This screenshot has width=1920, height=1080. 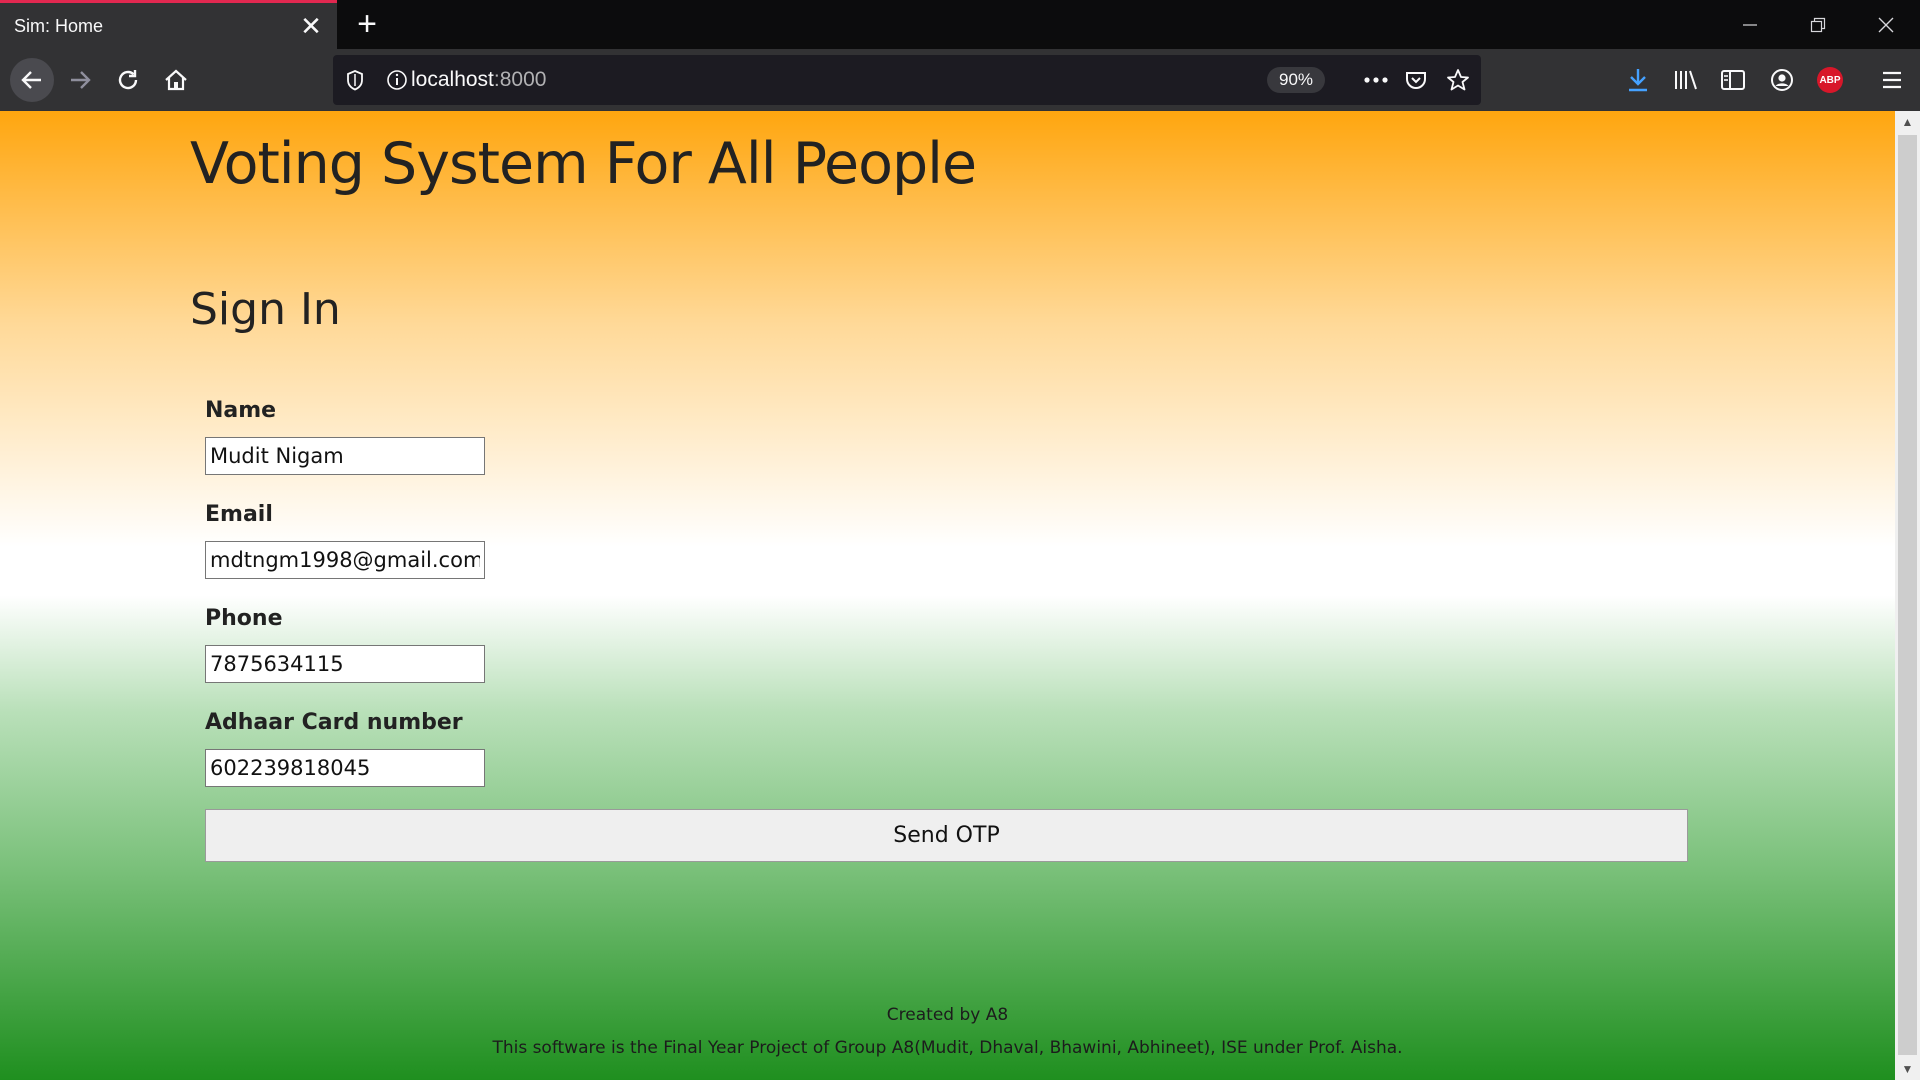 I want to click on url-text: localhost:8000, so click(x=478, y=80).